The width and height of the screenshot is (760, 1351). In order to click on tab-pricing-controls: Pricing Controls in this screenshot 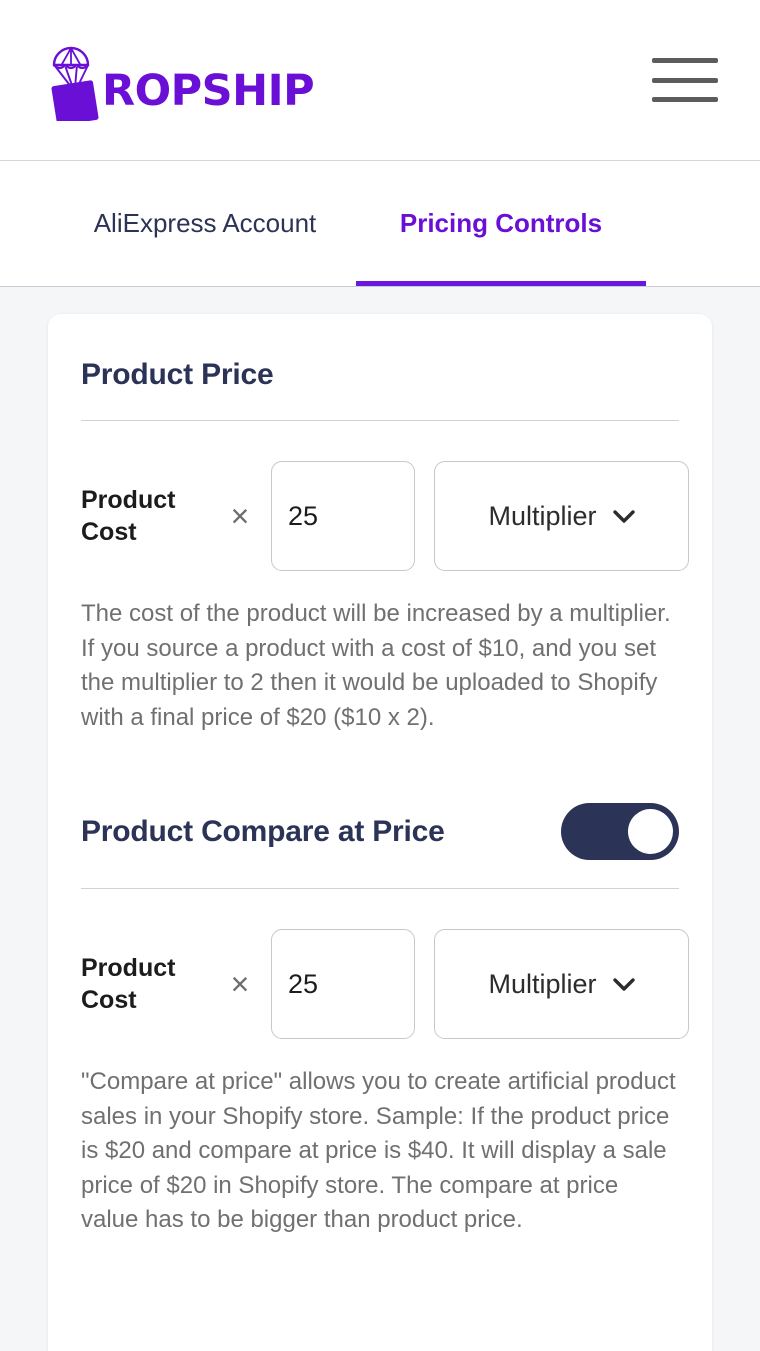, I will do `click(501, 223)`.